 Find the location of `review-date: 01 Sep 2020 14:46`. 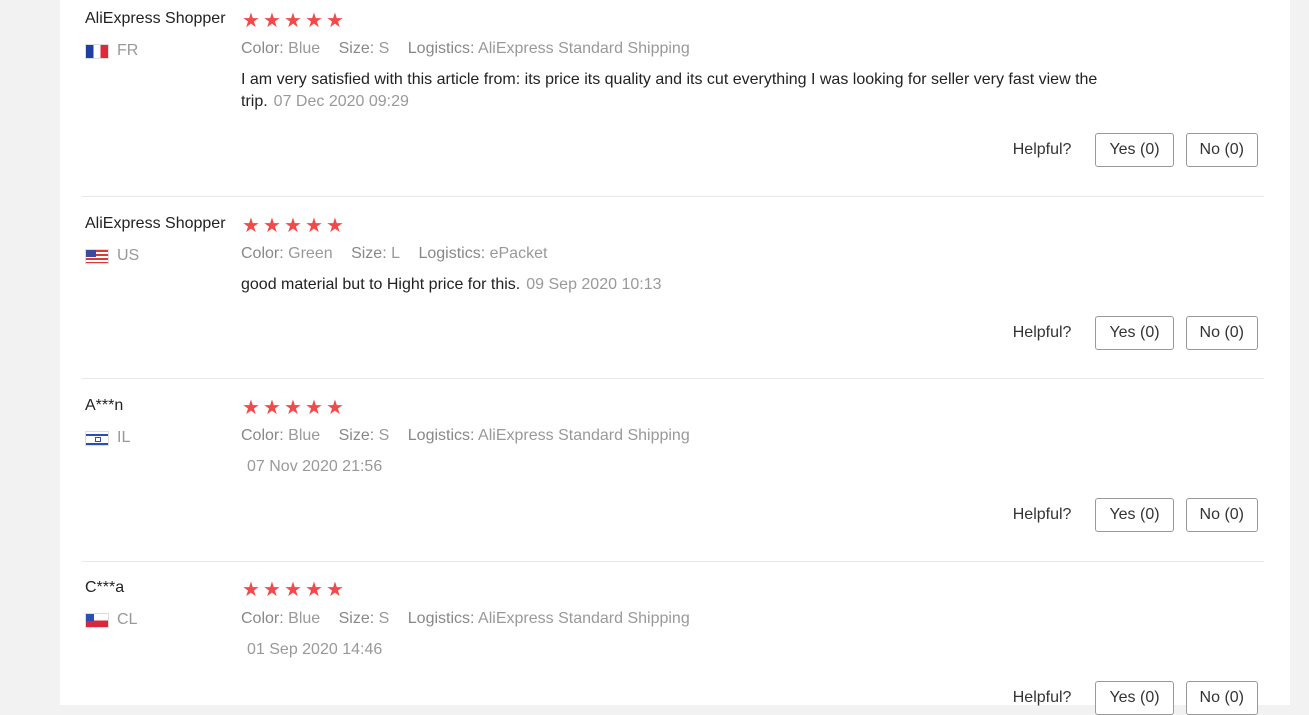

review-date: 01 Sep 2020 14:46 is located at coordinates (315, 649).